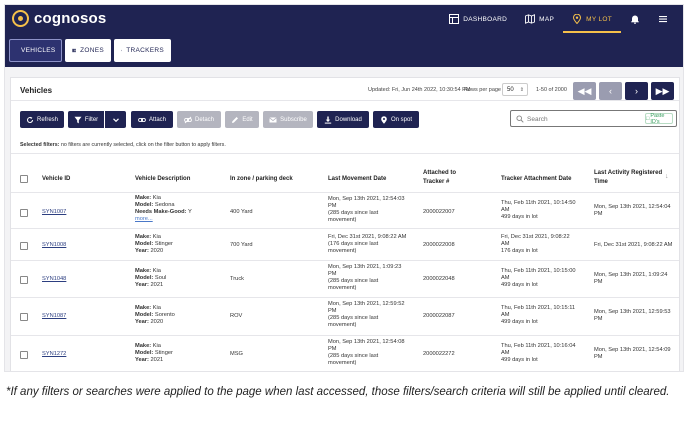 Image resolution: width=688 pixels, height=427 pixels. I want to click on menu-button, so click(663, 19).